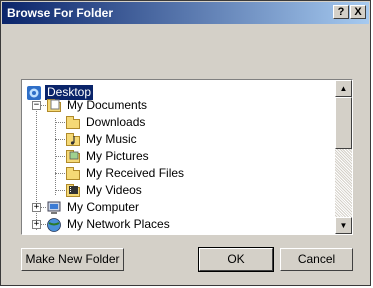 The height and width of the screenshot is (288, 373). Describe the element at coordinates (236, 259) in the screenshot. I see `ok-button: OK` at that location.